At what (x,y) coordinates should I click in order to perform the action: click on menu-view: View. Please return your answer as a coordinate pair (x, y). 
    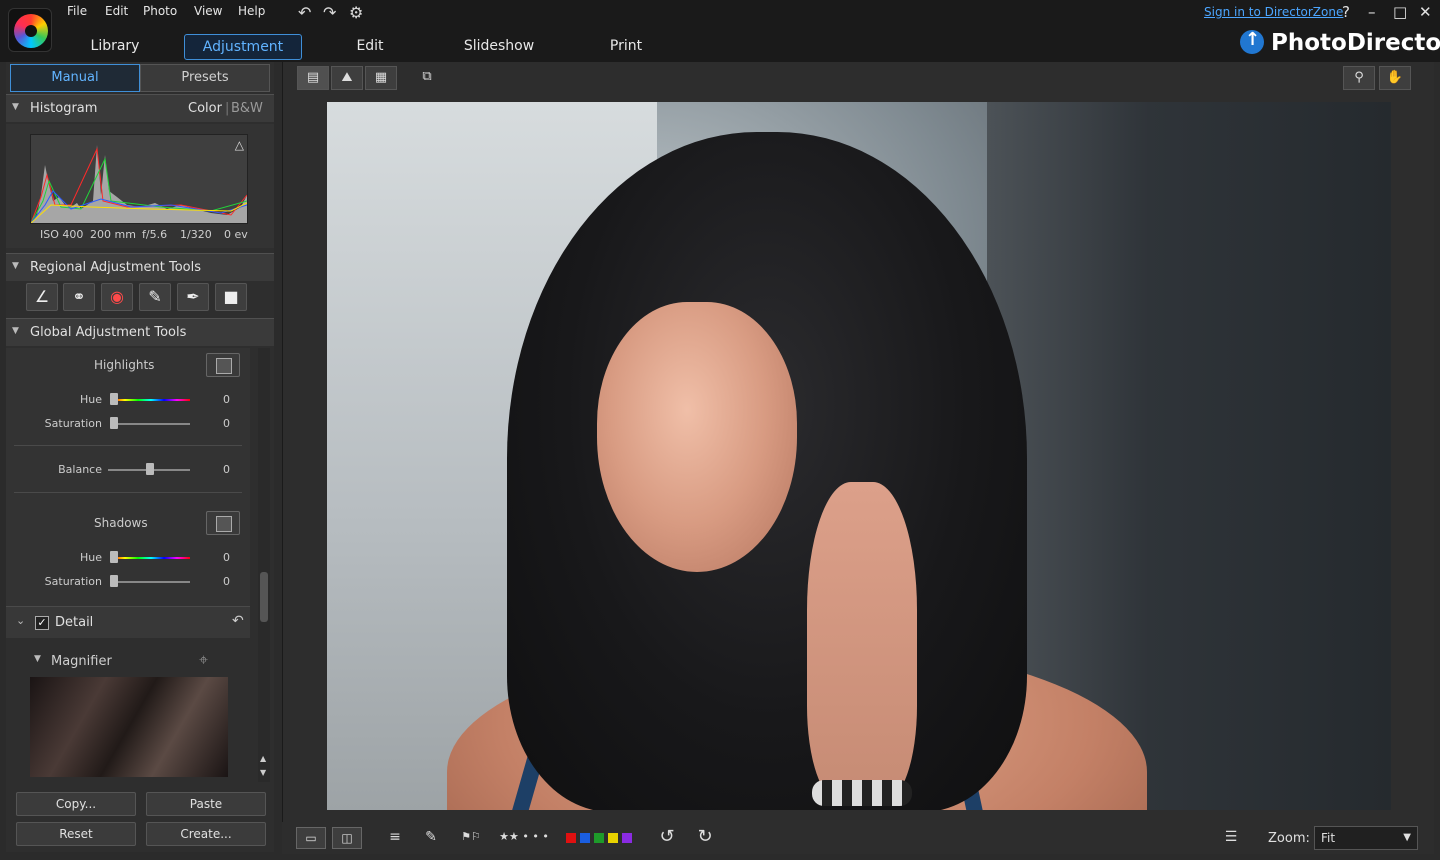
    Looking at the image, I should click on (208, 11).